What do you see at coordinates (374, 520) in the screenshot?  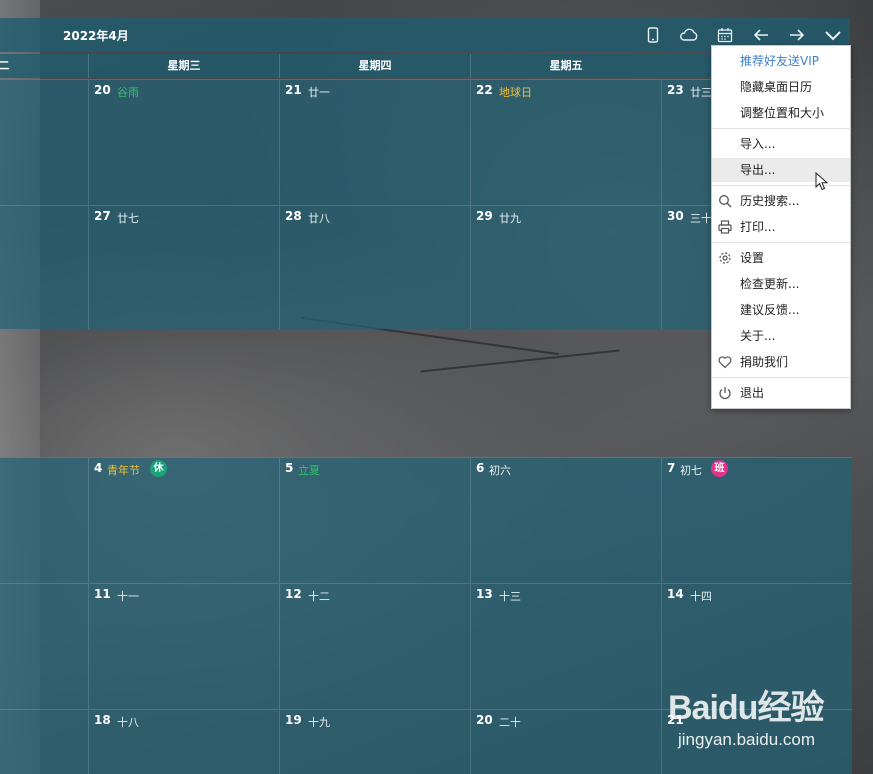 I see `day-cell: 5 立夏` at bounding box center [374, 520].